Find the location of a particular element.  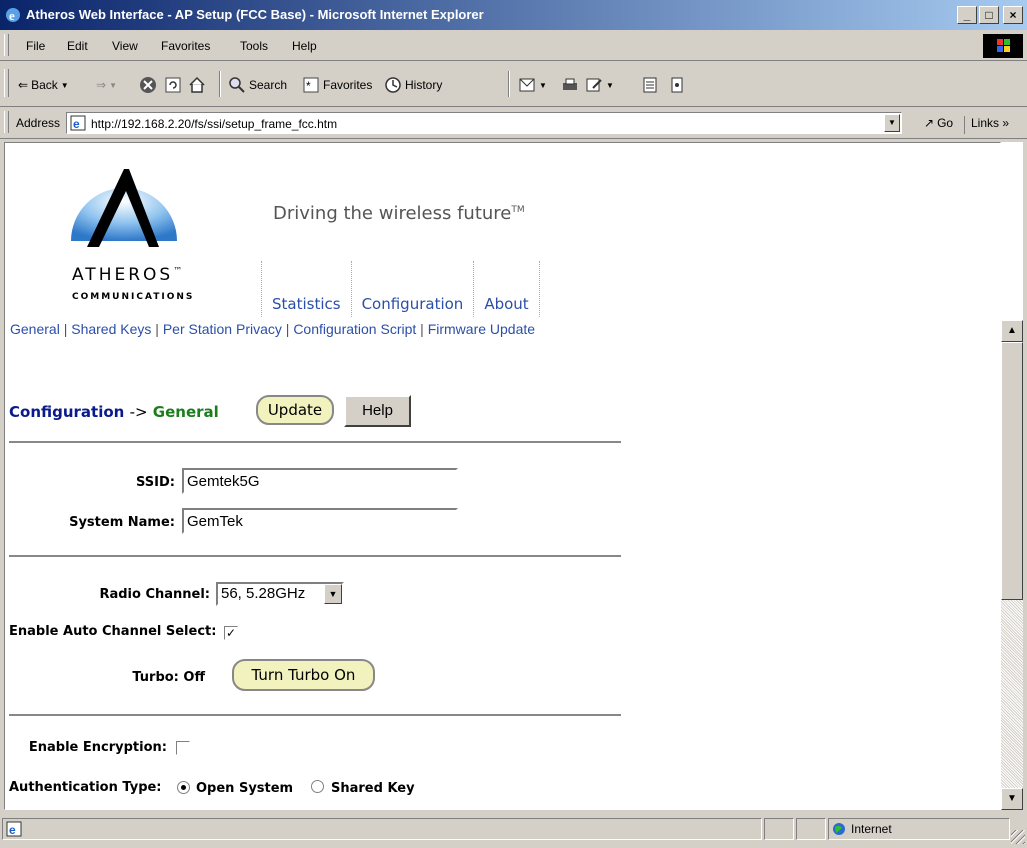

back-button: ⇐ Back ▼ is located at coordinates (43, 85).